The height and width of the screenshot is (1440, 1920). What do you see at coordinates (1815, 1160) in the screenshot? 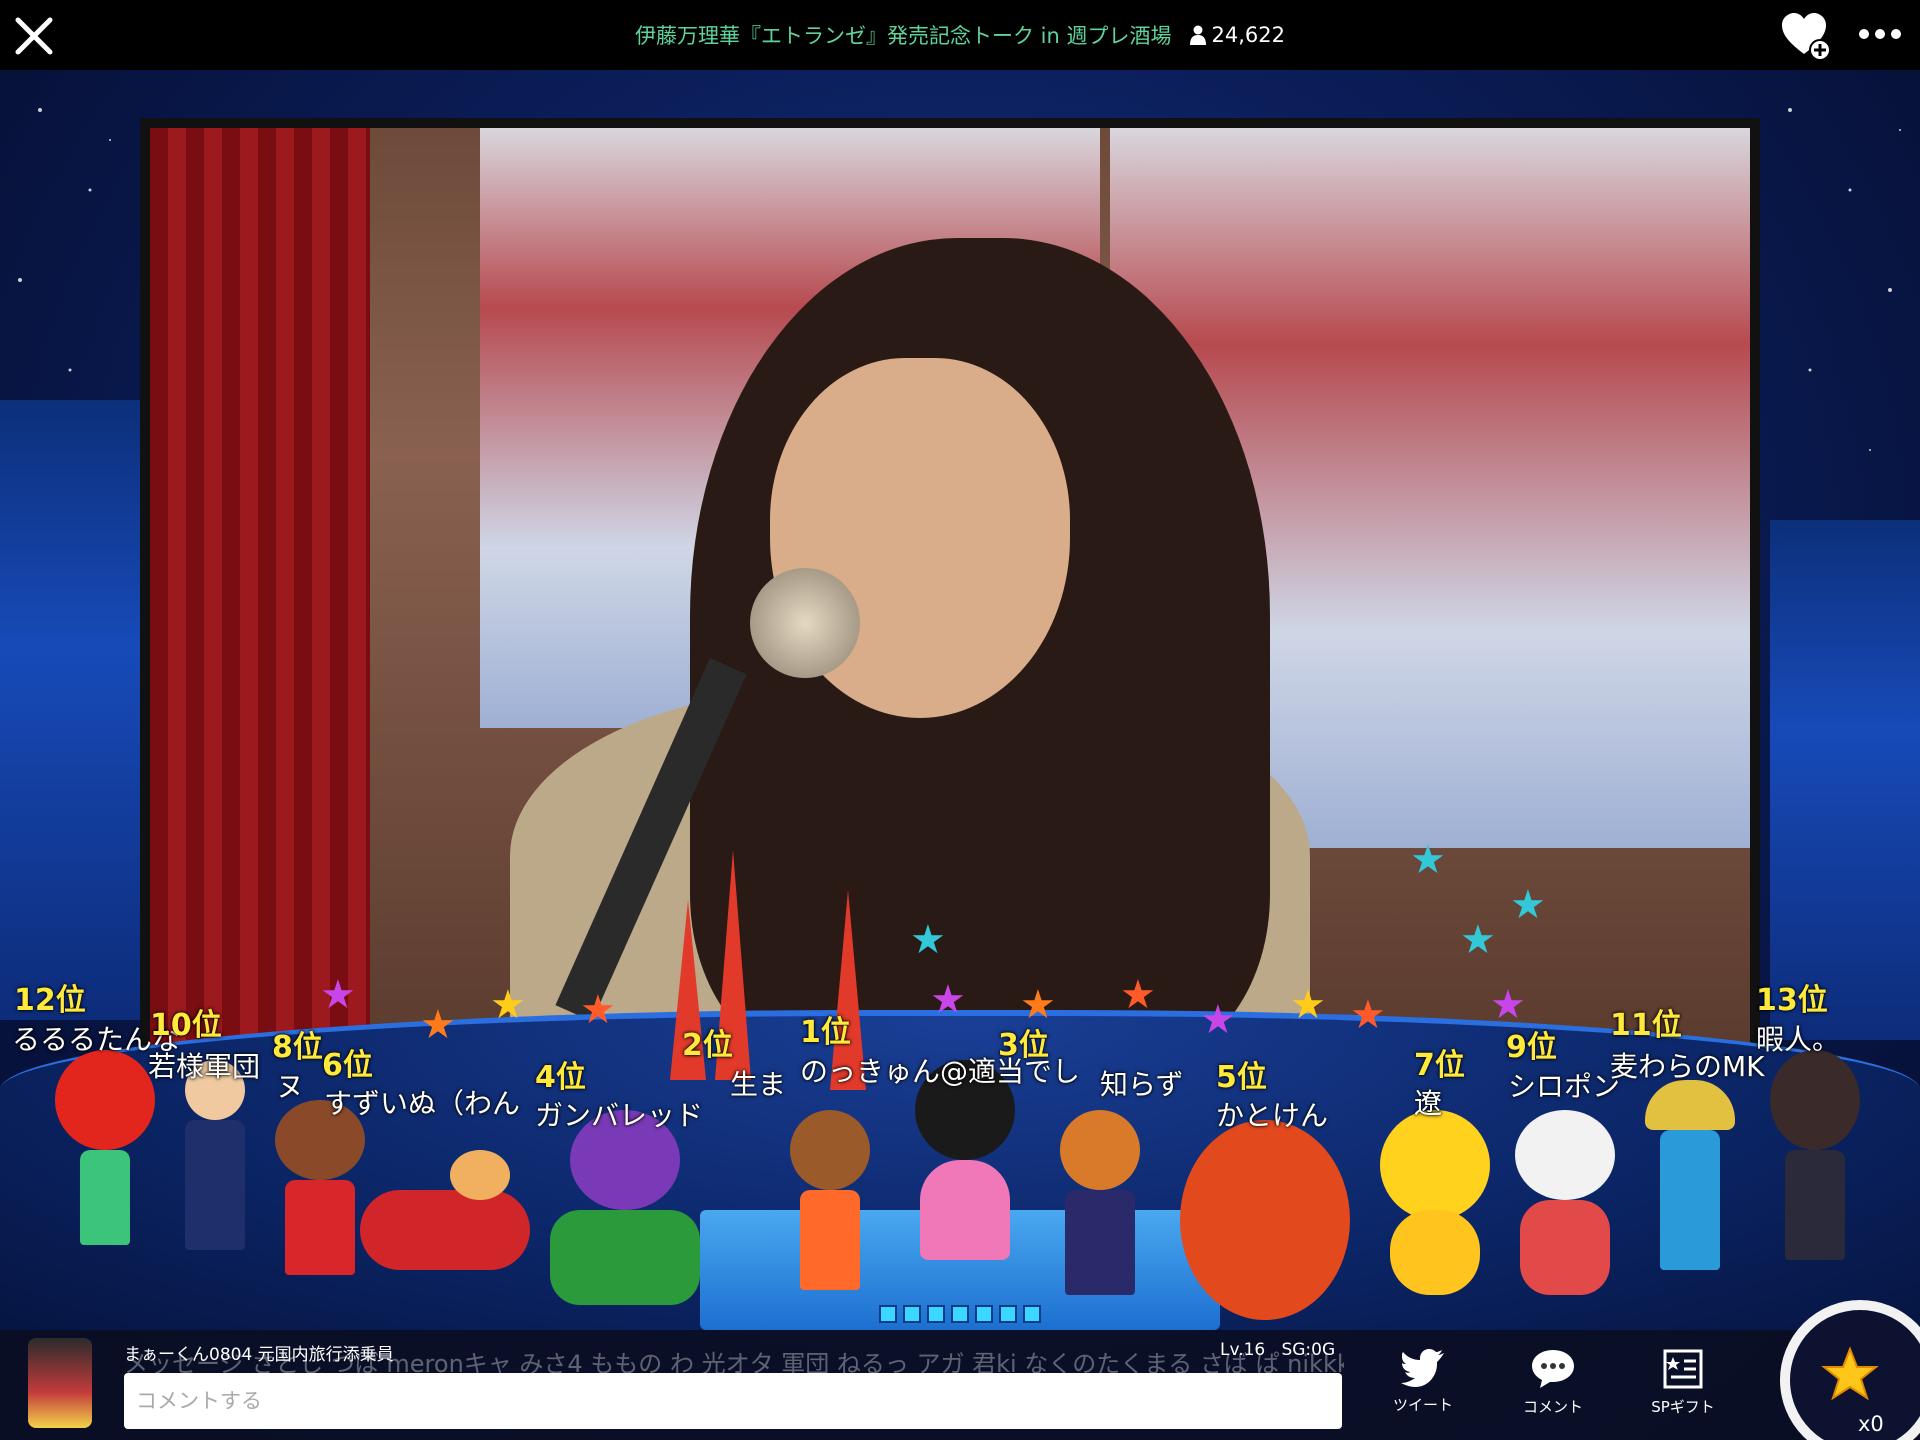
I see `avatar-school-girl` at bounding box center [1815, 1160].